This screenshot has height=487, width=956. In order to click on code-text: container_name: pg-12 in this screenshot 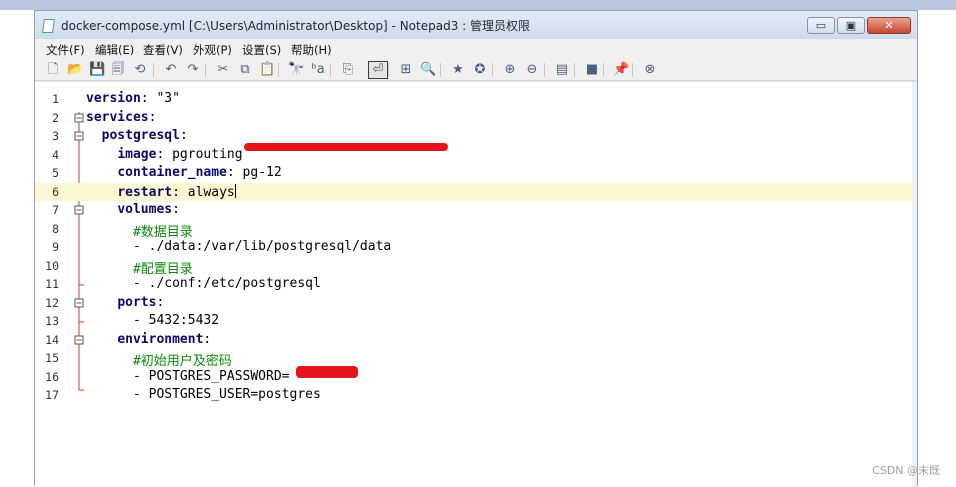, I will do `click(184, 172)`.